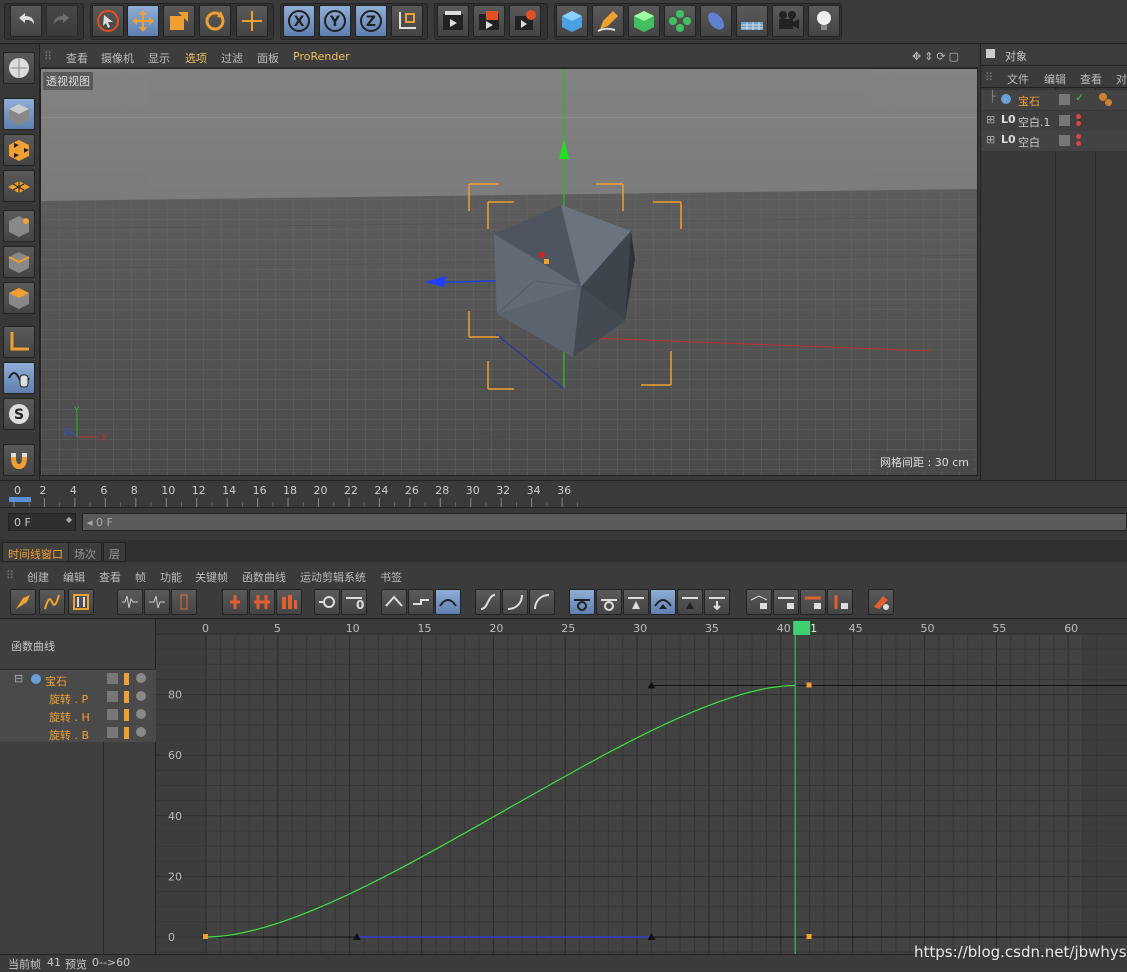  What do you see at coordinates (644, 21) in the screenshot?
I see `subdivision-icon` at bounding box center [644, 21].